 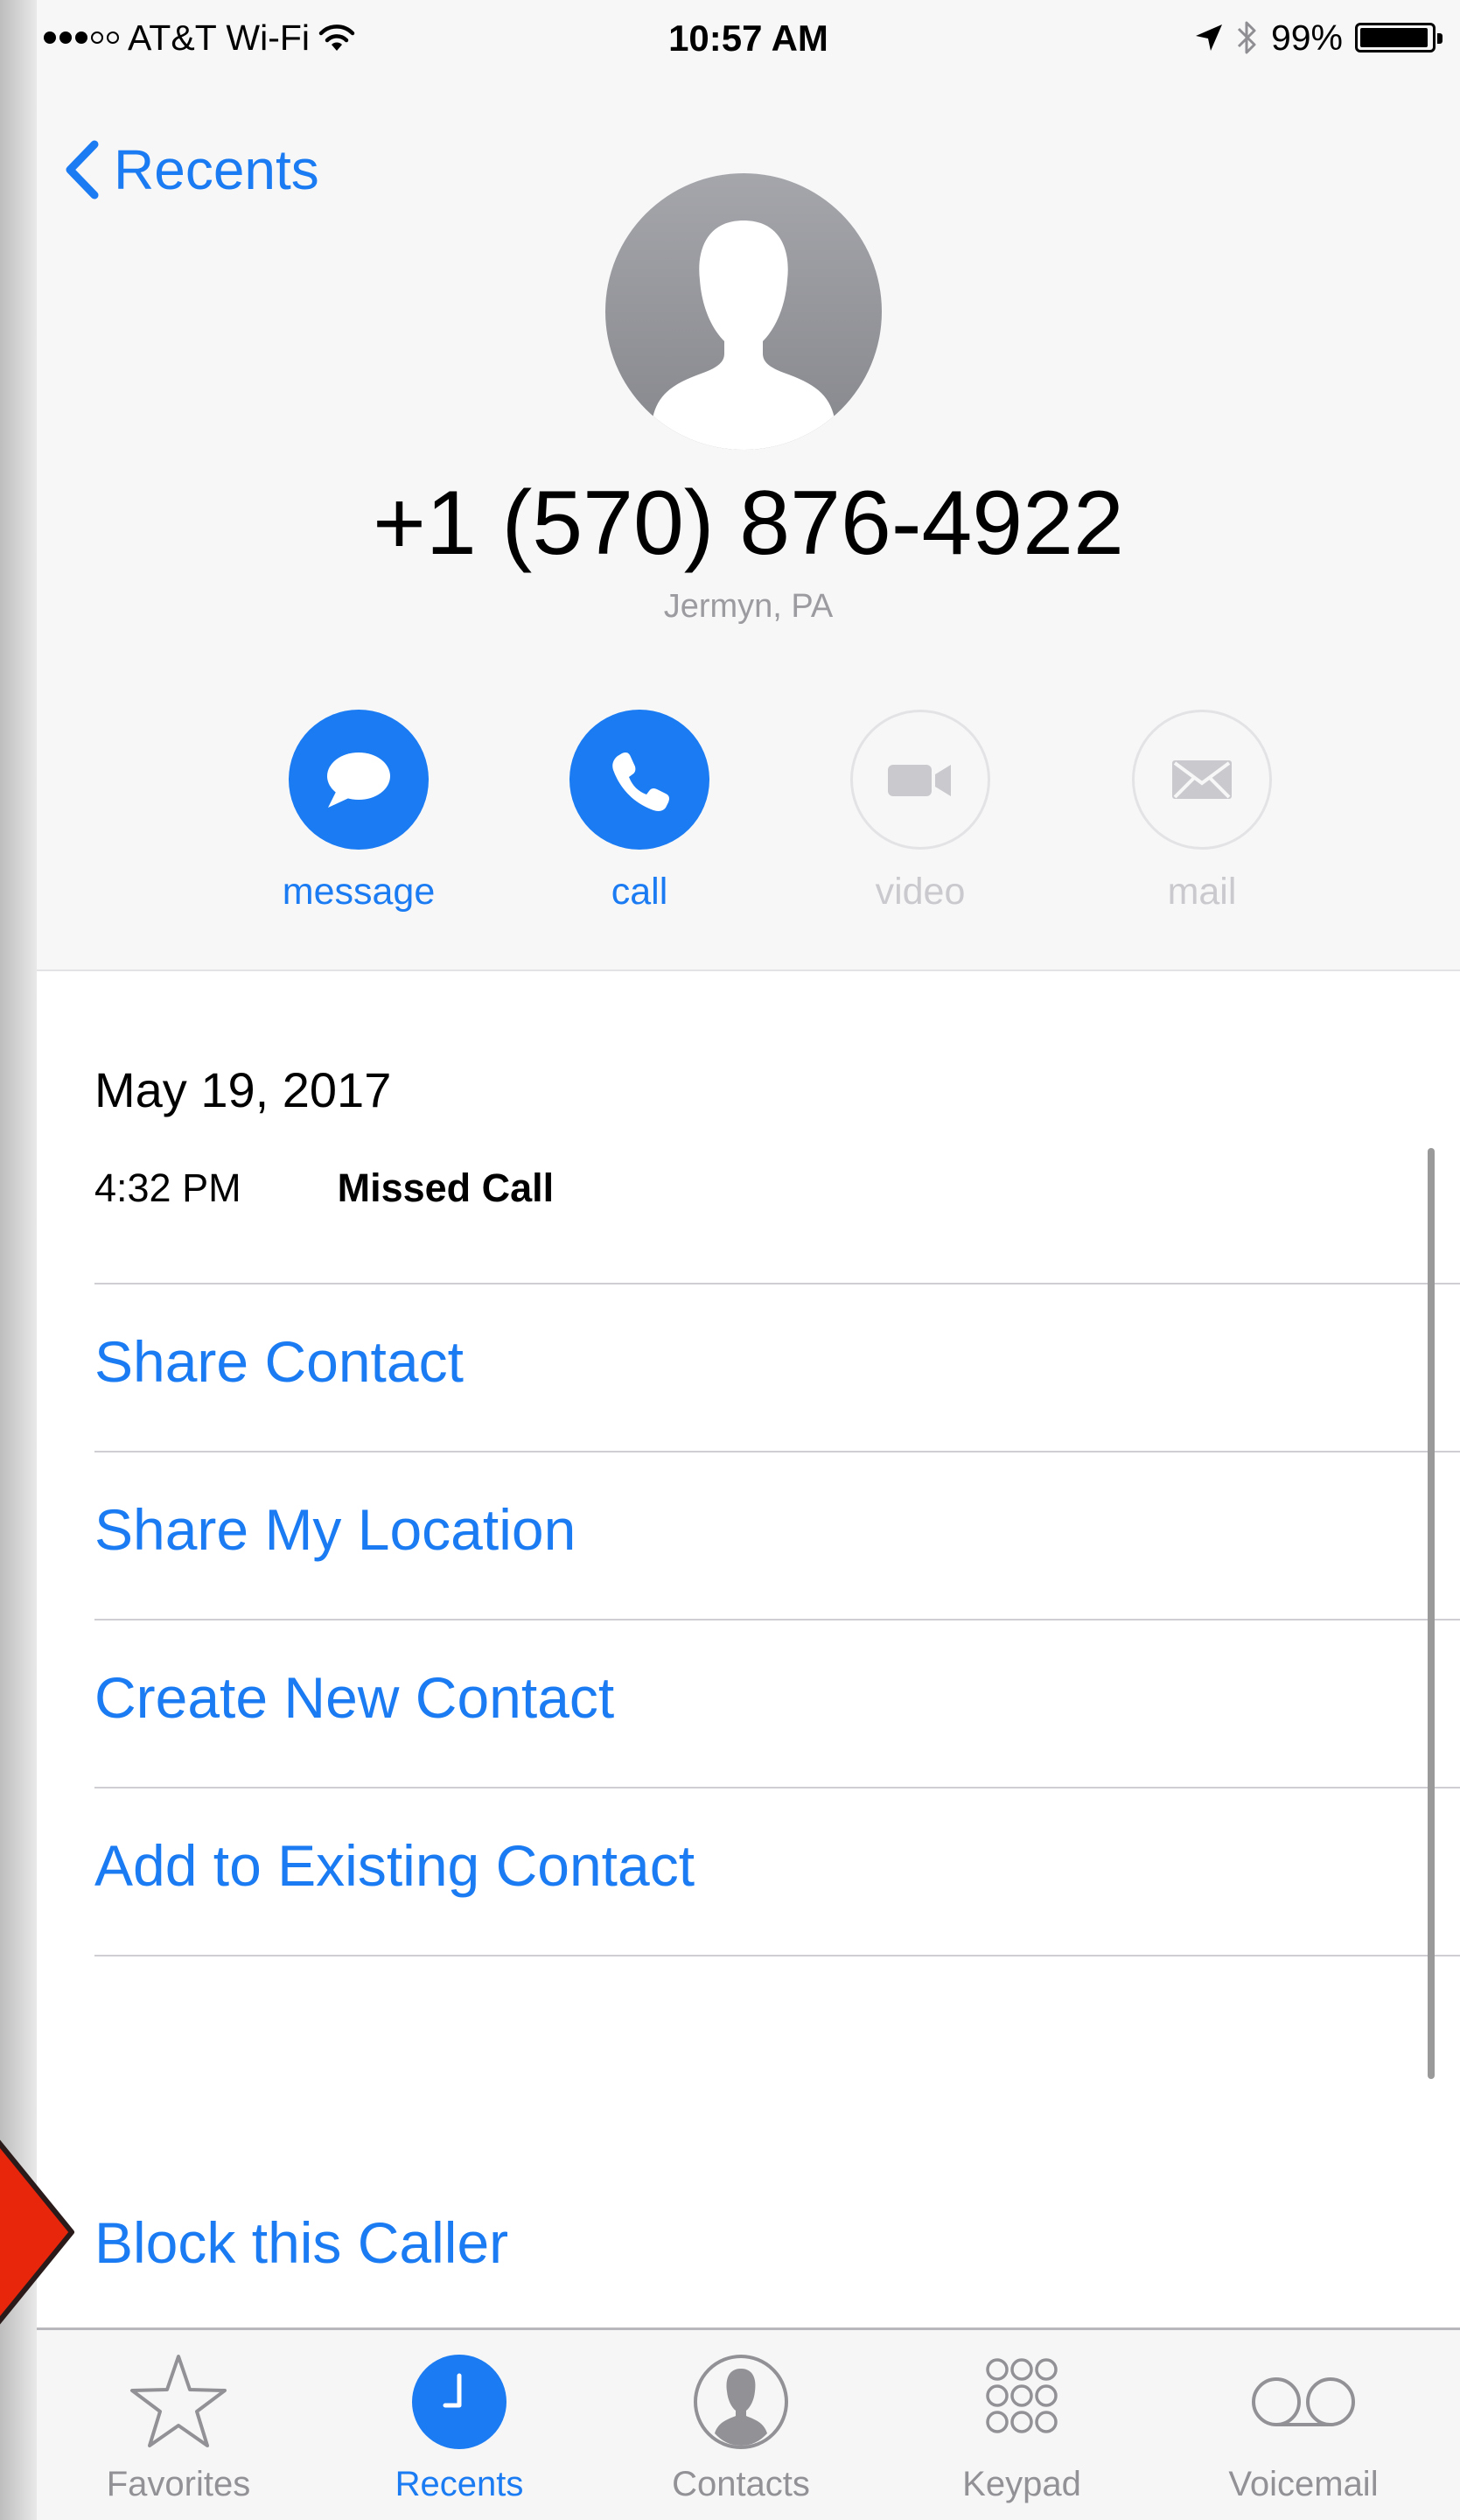 I want to click on tab-keypad-label: Keypad, so click(x=1022, y=2484).